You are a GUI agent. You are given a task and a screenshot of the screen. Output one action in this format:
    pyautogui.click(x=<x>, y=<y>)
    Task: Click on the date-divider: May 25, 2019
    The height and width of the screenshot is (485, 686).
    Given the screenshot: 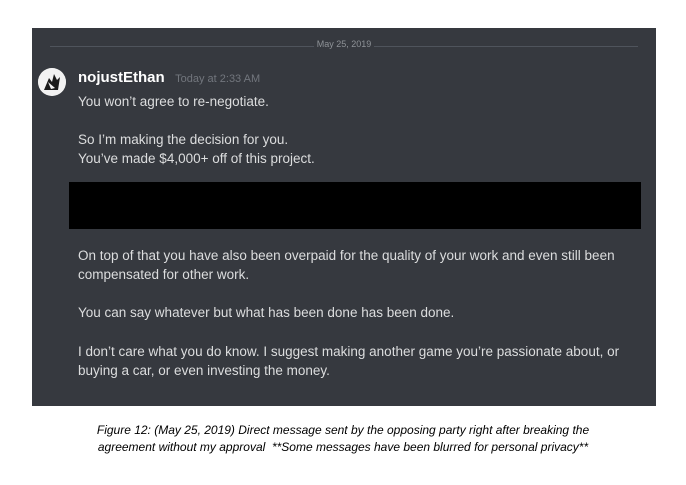 What is the action you would take?
    pyautogui.click(x=344, y=44)
    